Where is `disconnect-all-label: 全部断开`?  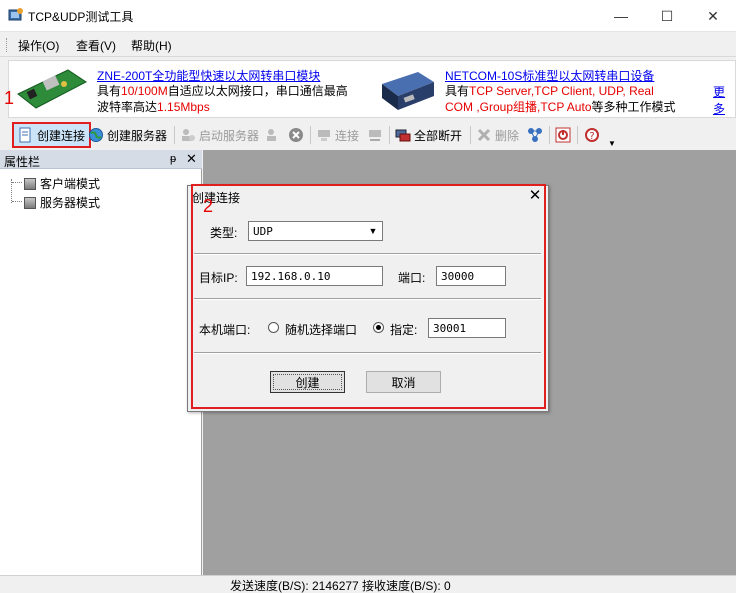 disconnect-all-label: 全部断开 is located at coordinates (438, 135).